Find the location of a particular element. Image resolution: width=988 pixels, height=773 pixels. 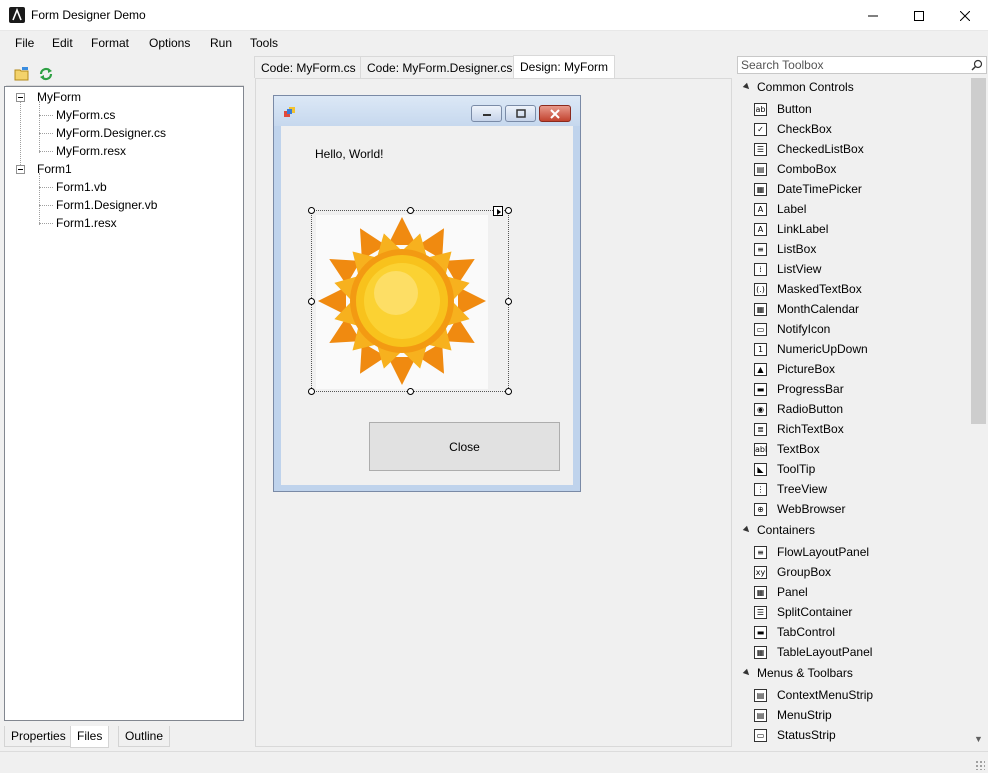

scroll-thumb is located at coordinates (978, 251).